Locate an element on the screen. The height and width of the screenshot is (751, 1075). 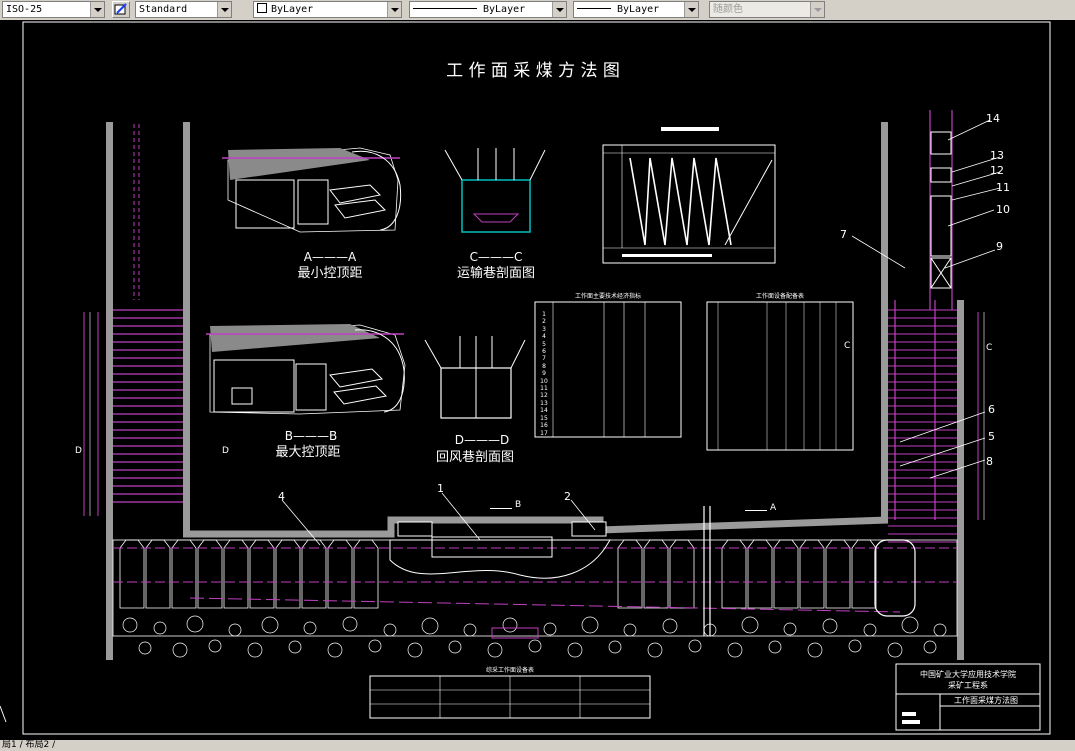
lineweight-dropdown: ByLayer is located at coordinates (636, 9).